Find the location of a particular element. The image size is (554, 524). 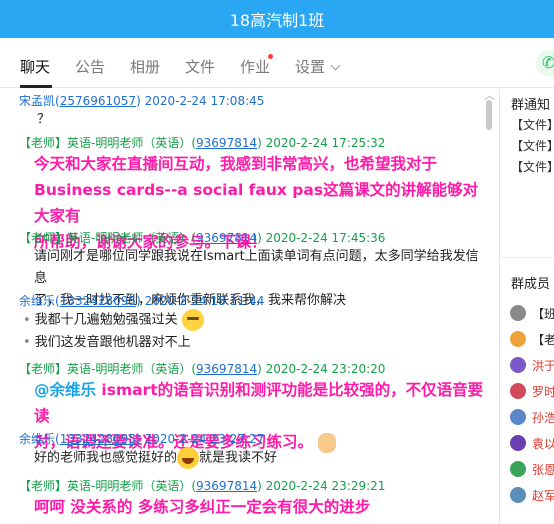

panel-divider is located at coordinates (527, 257).